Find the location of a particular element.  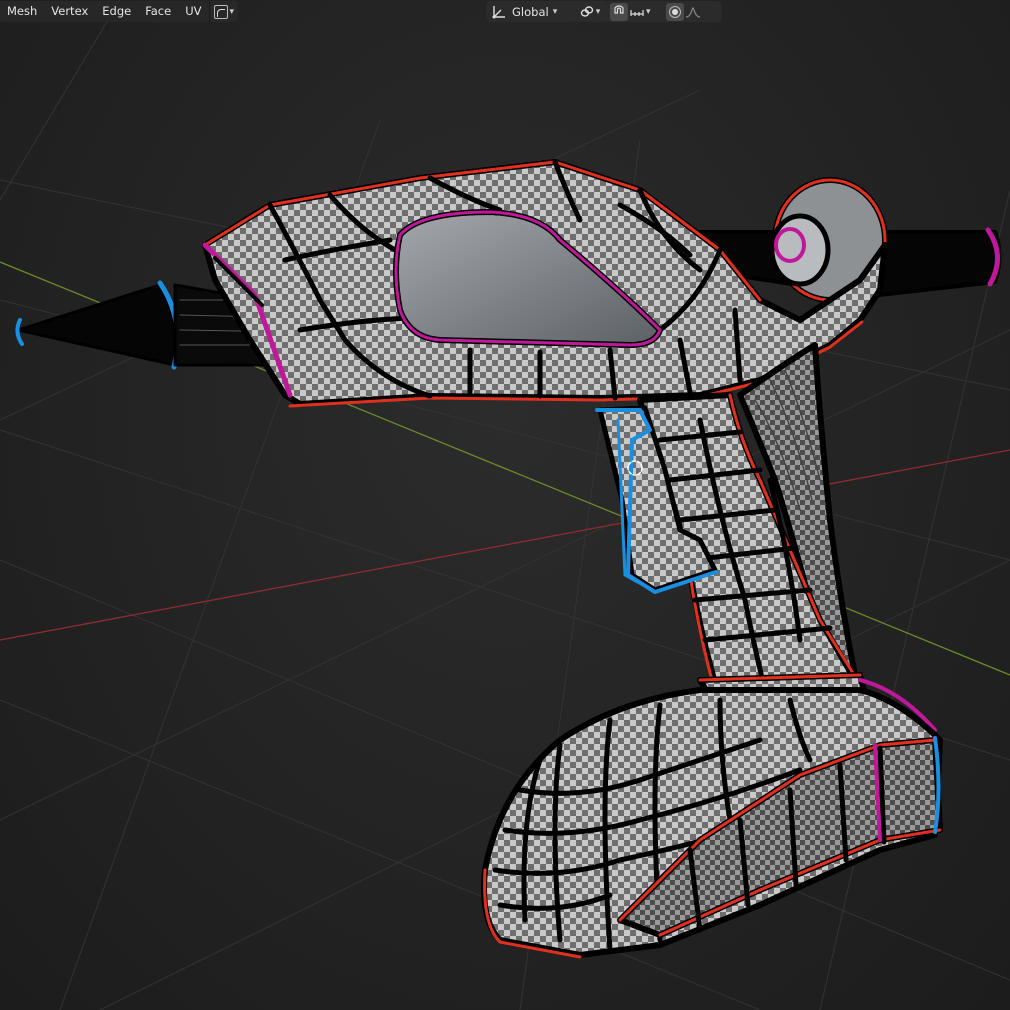

pivot-point-dropdown: ▾ is located at coordinates (589, 11).